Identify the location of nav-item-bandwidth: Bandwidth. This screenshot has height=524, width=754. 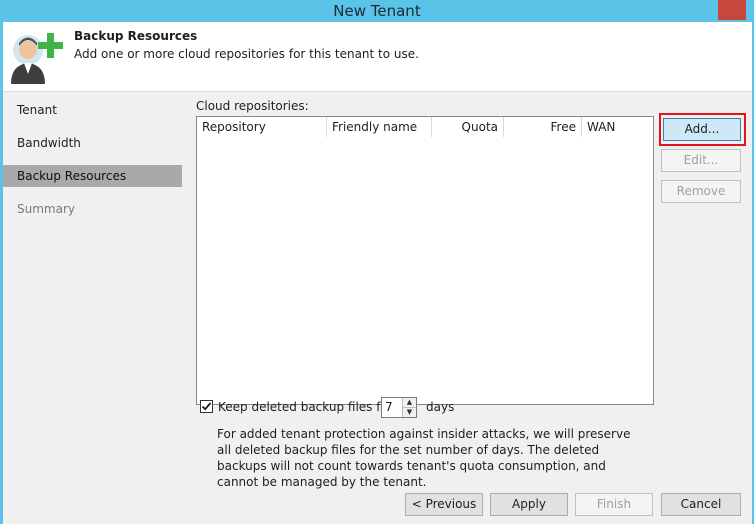
(92, 143).